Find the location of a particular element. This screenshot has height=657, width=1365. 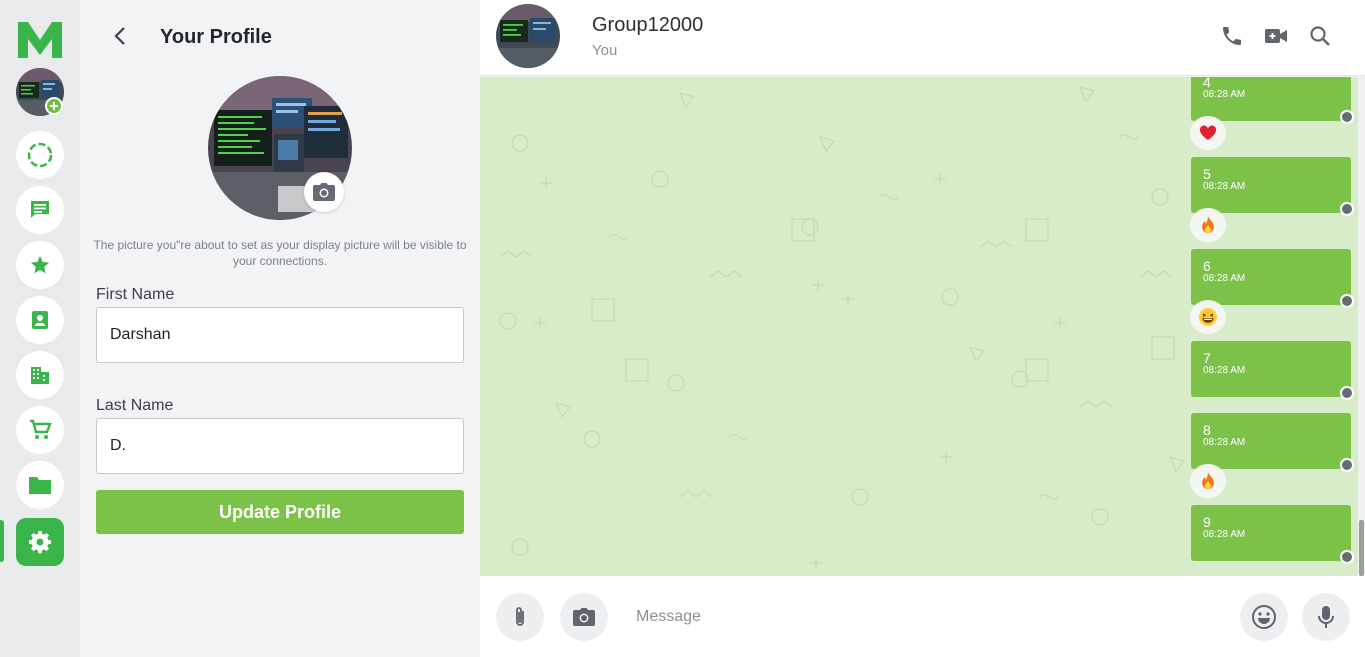

chat-subtitle: You is located at coordinates (605, 50).